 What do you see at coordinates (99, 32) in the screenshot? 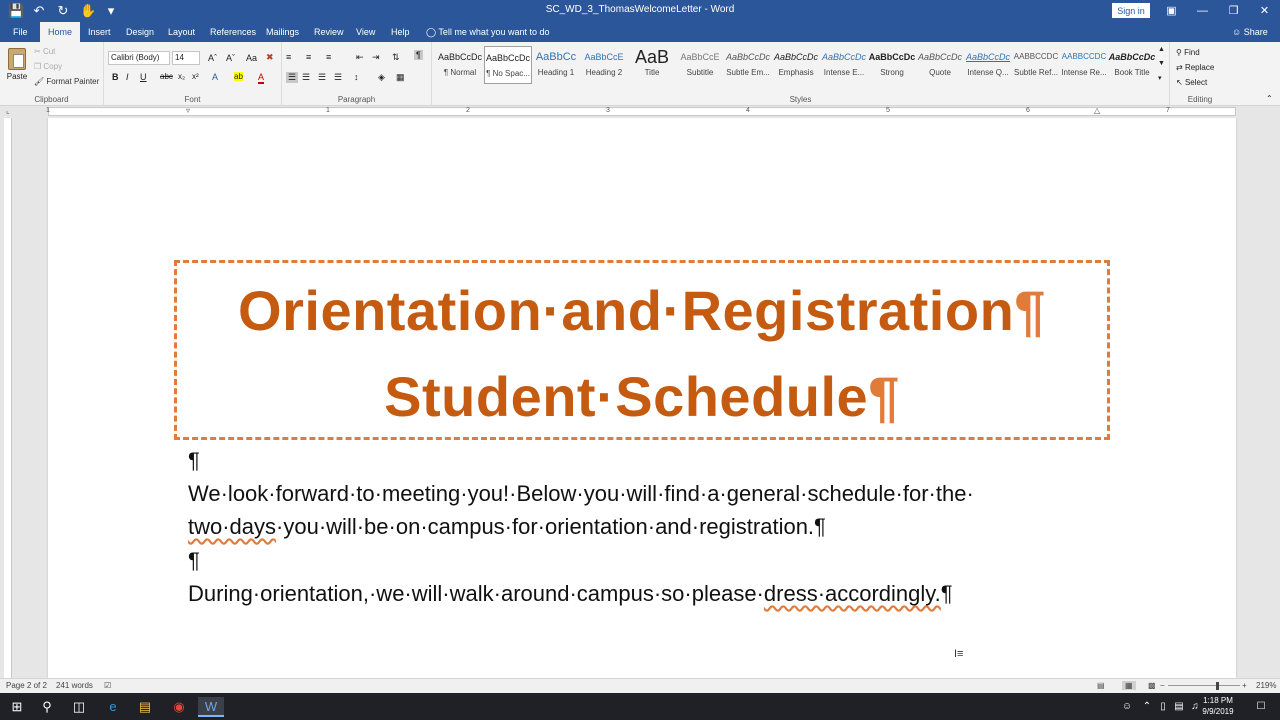
I see `tab-insert: Insert` at bounding box center [99, 32].